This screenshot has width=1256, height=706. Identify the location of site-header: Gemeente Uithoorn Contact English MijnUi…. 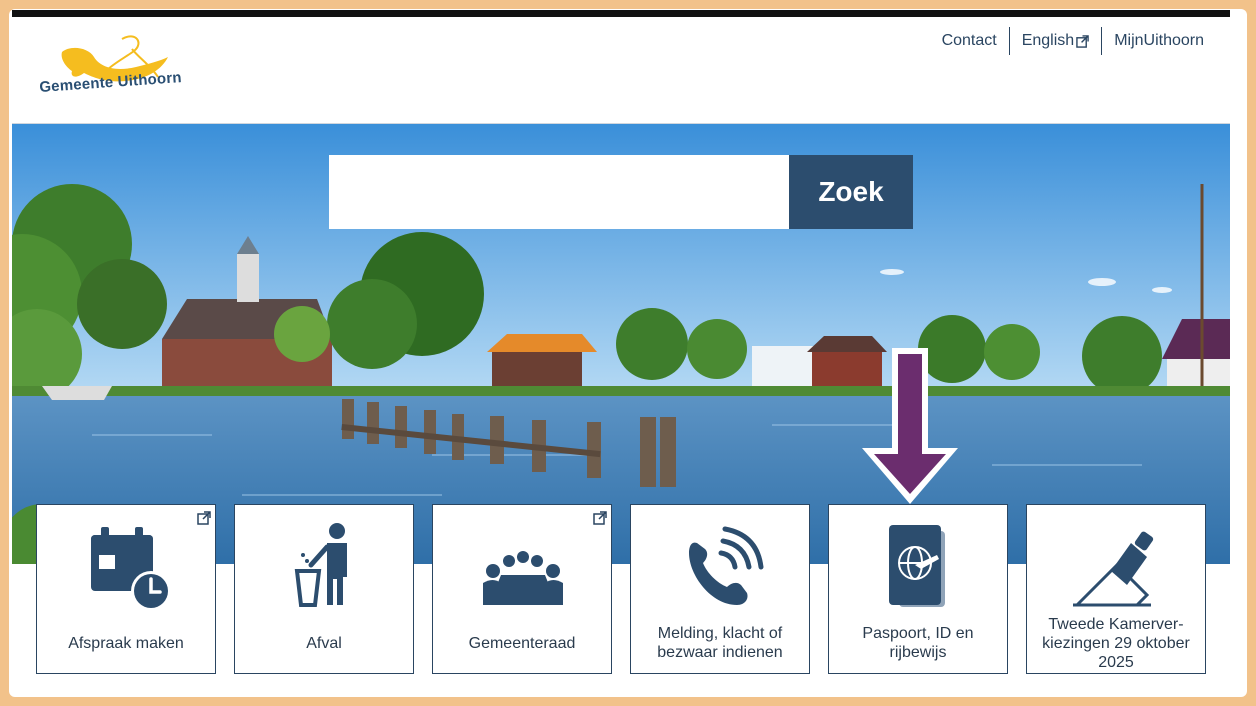
(621, 70).